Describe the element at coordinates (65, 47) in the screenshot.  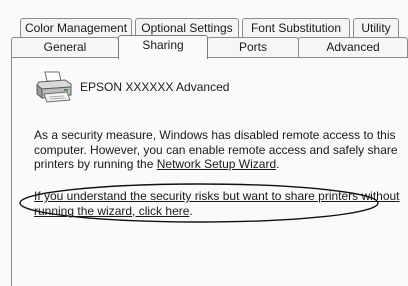
I see `tab-general: General` at that location.